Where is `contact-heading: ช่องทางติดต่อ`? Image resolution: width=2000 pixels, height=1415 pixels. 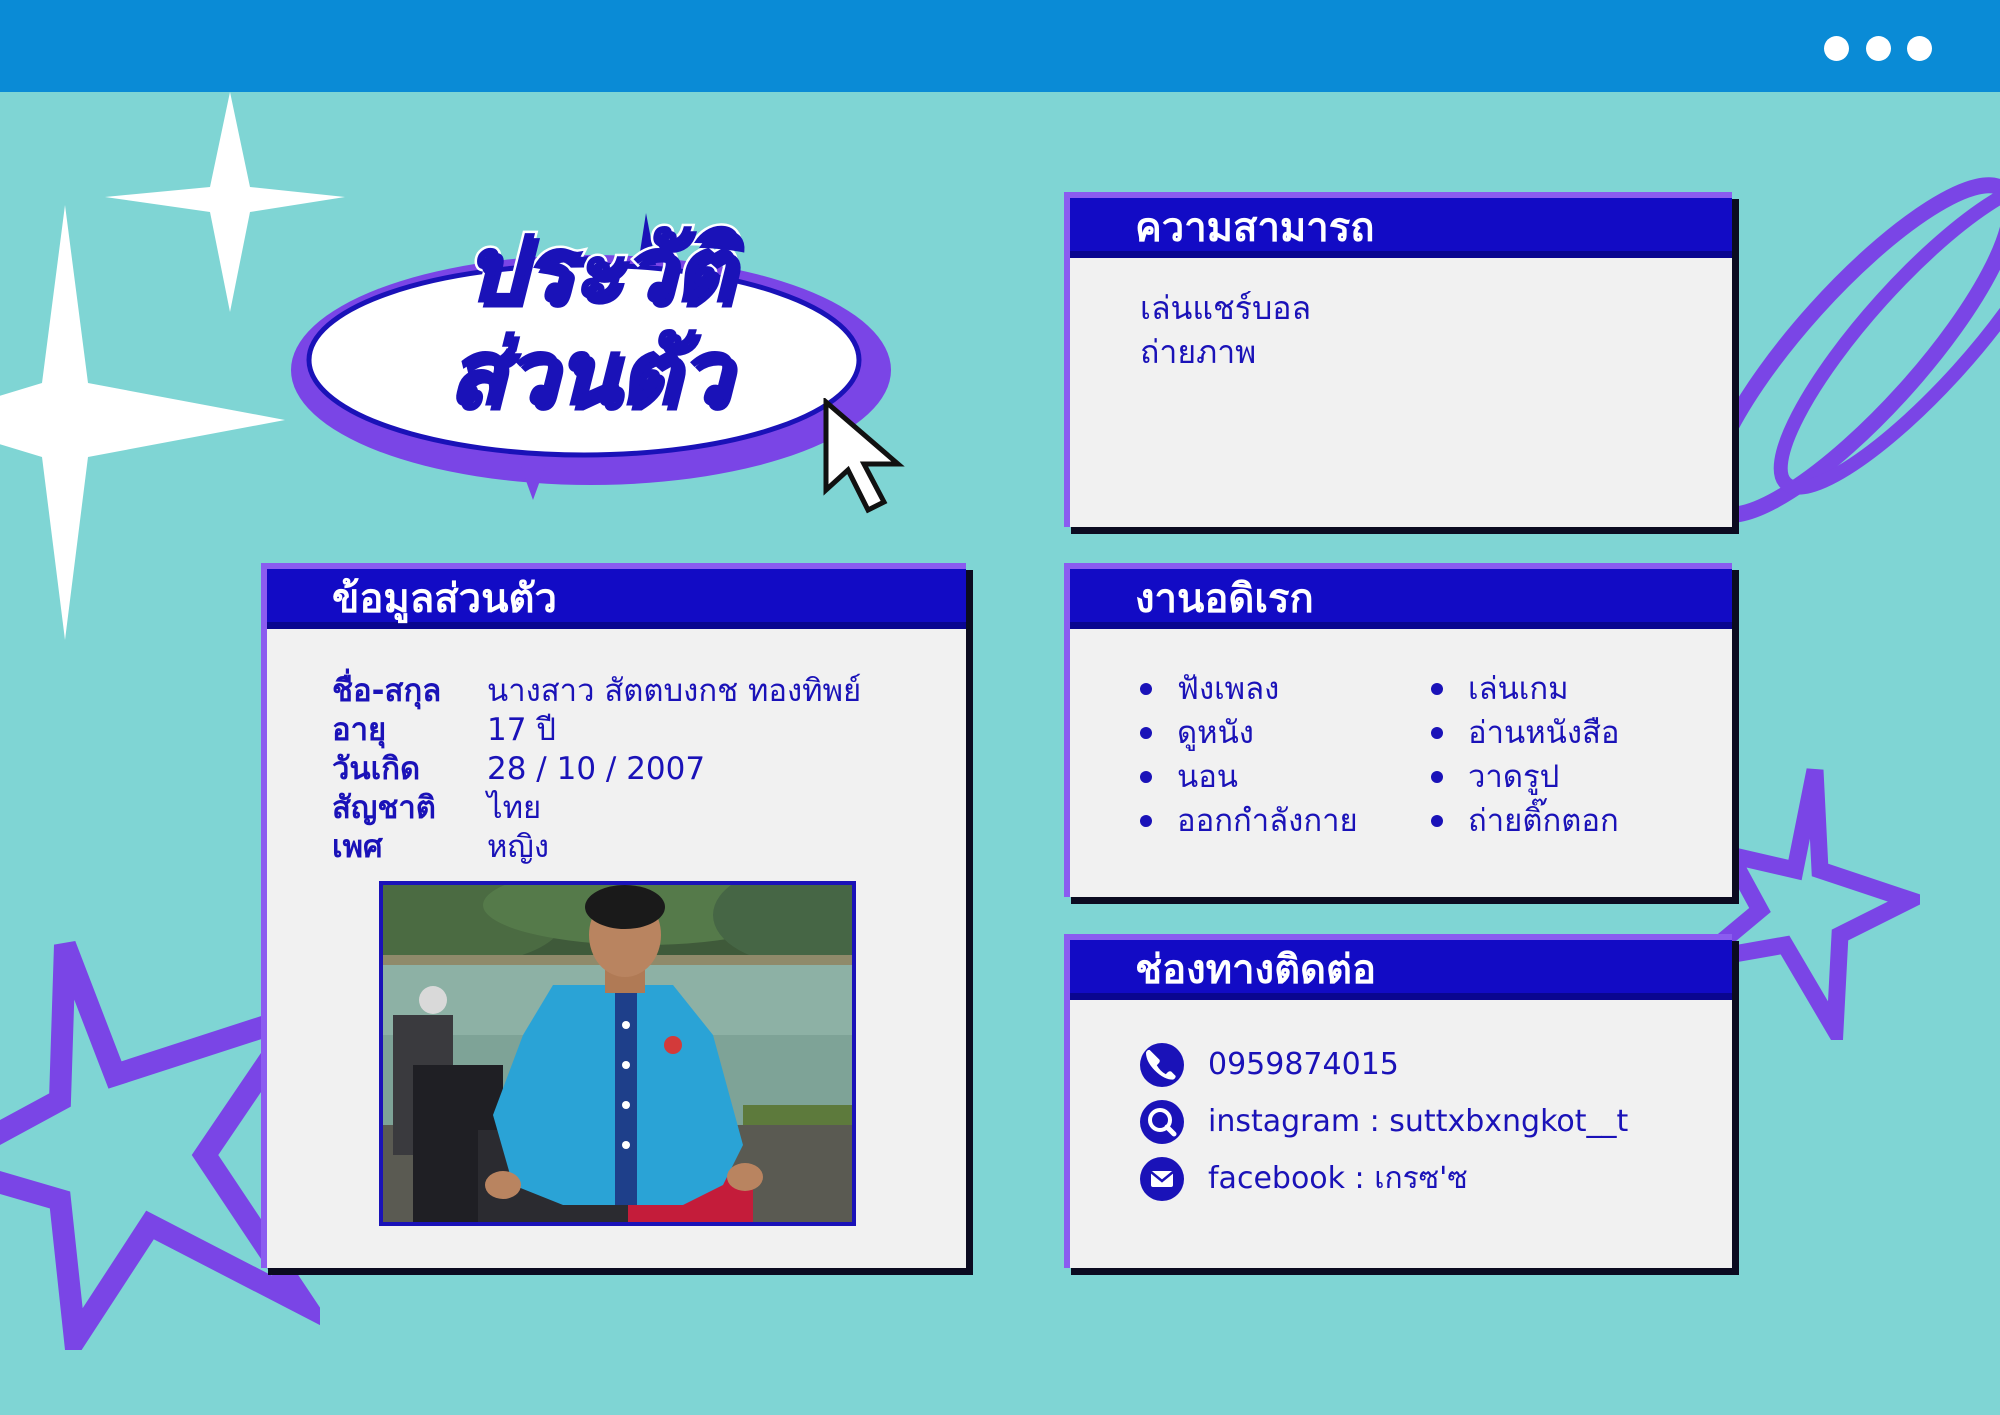 contact-heading: ช่องทางติดต่อ is located at coordinates (1401, 970).